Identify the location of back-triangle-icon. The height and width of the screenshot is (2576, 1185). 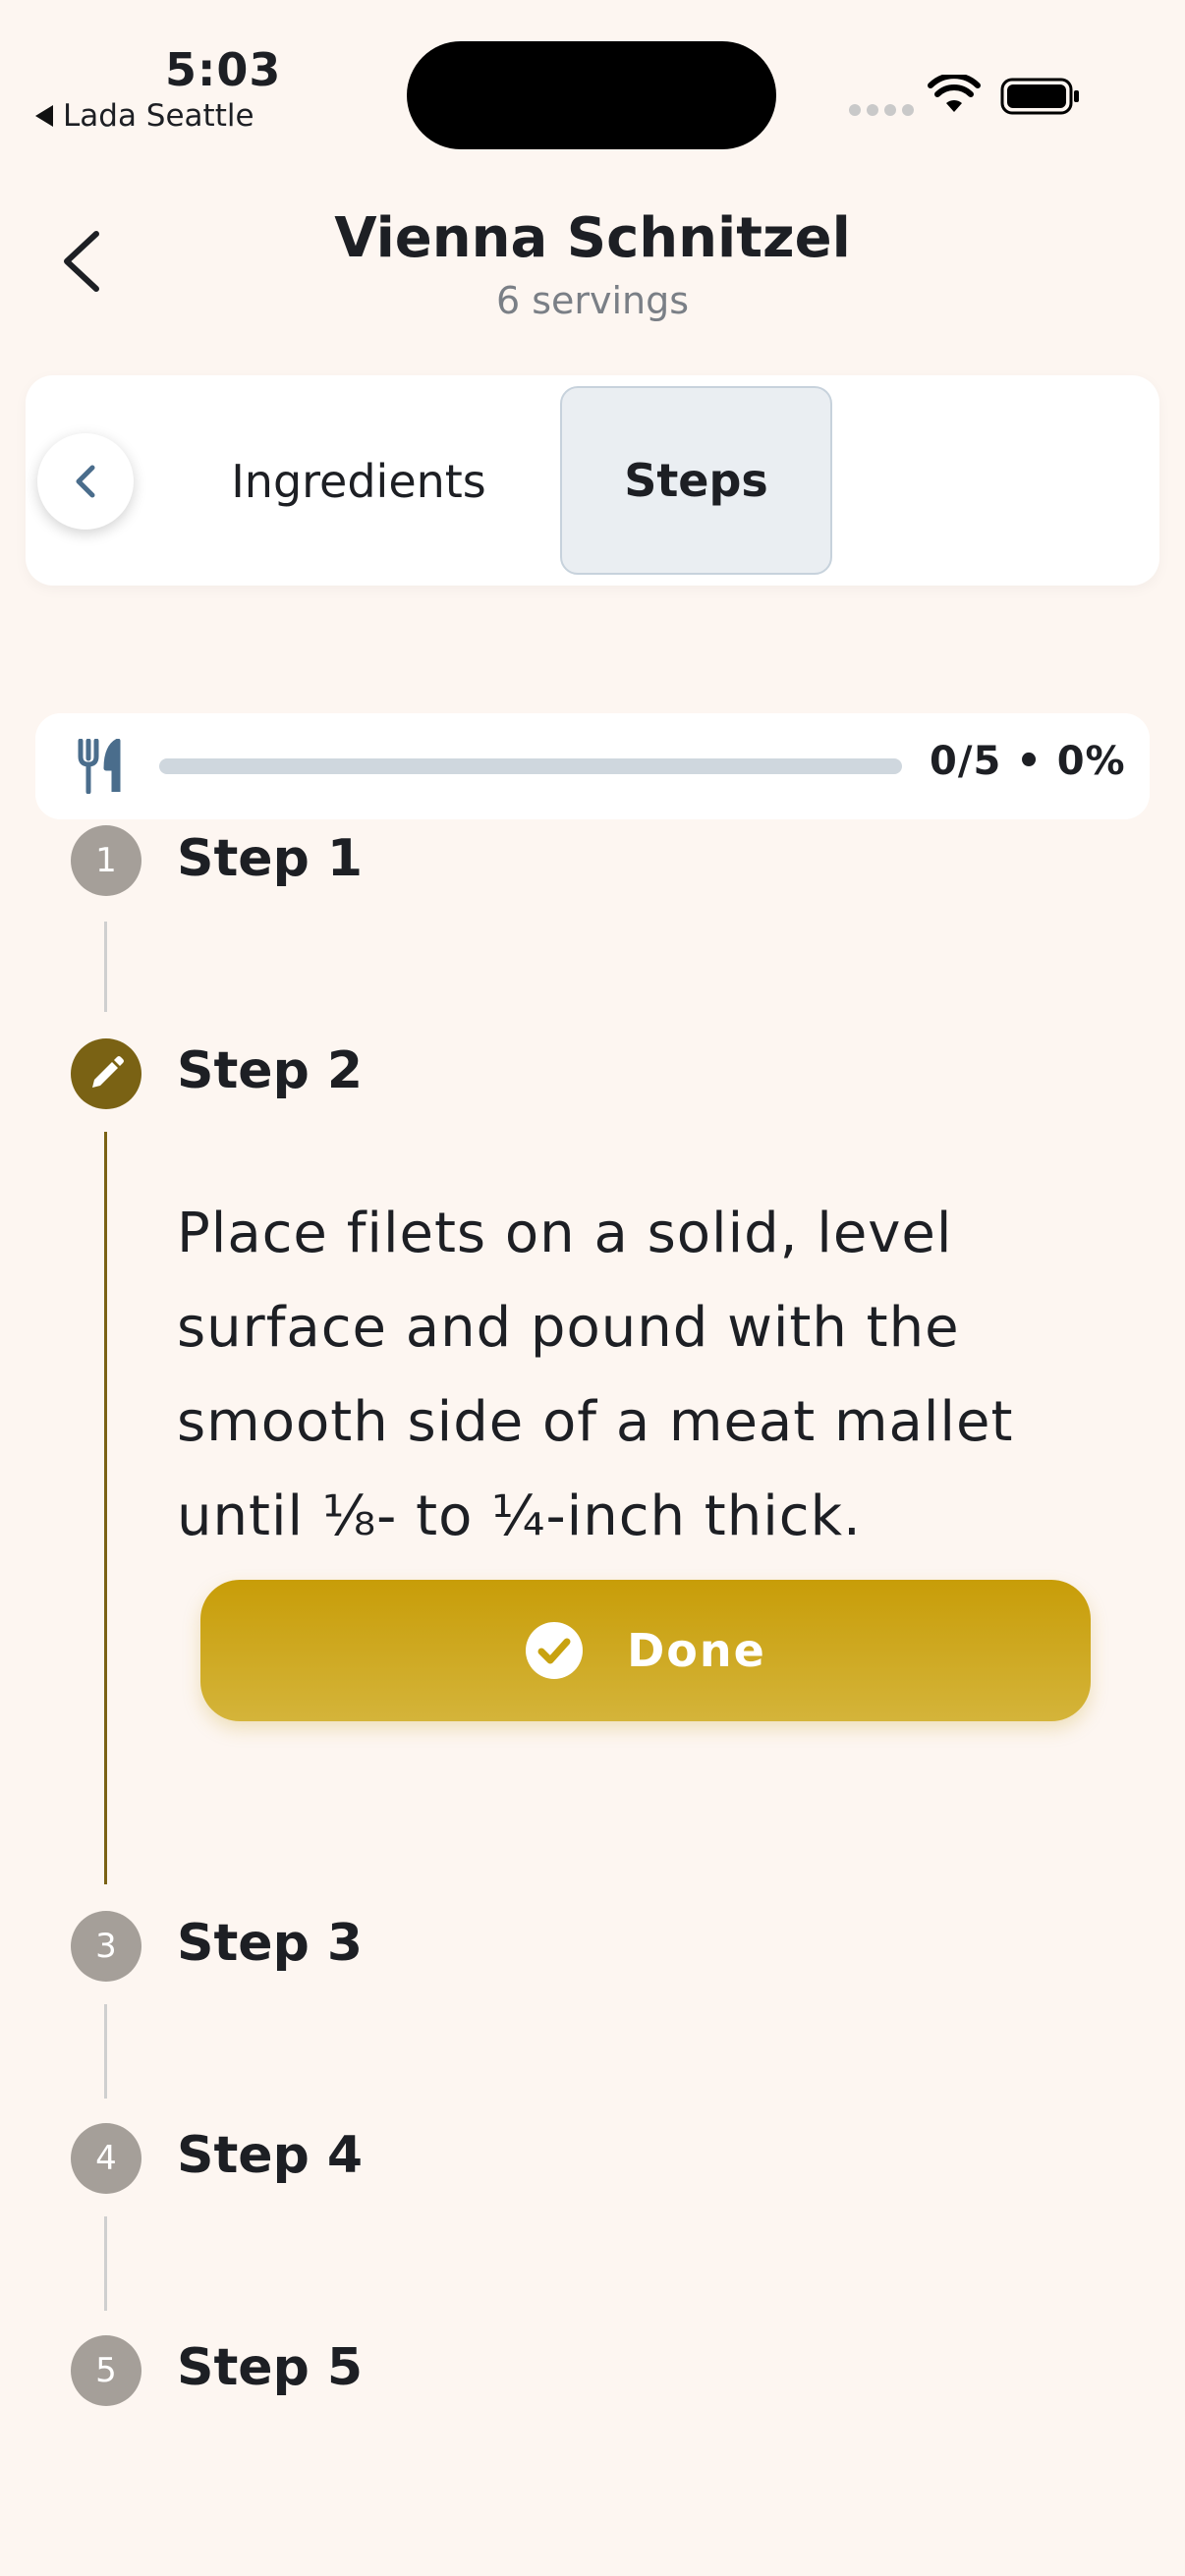
(44, 116).